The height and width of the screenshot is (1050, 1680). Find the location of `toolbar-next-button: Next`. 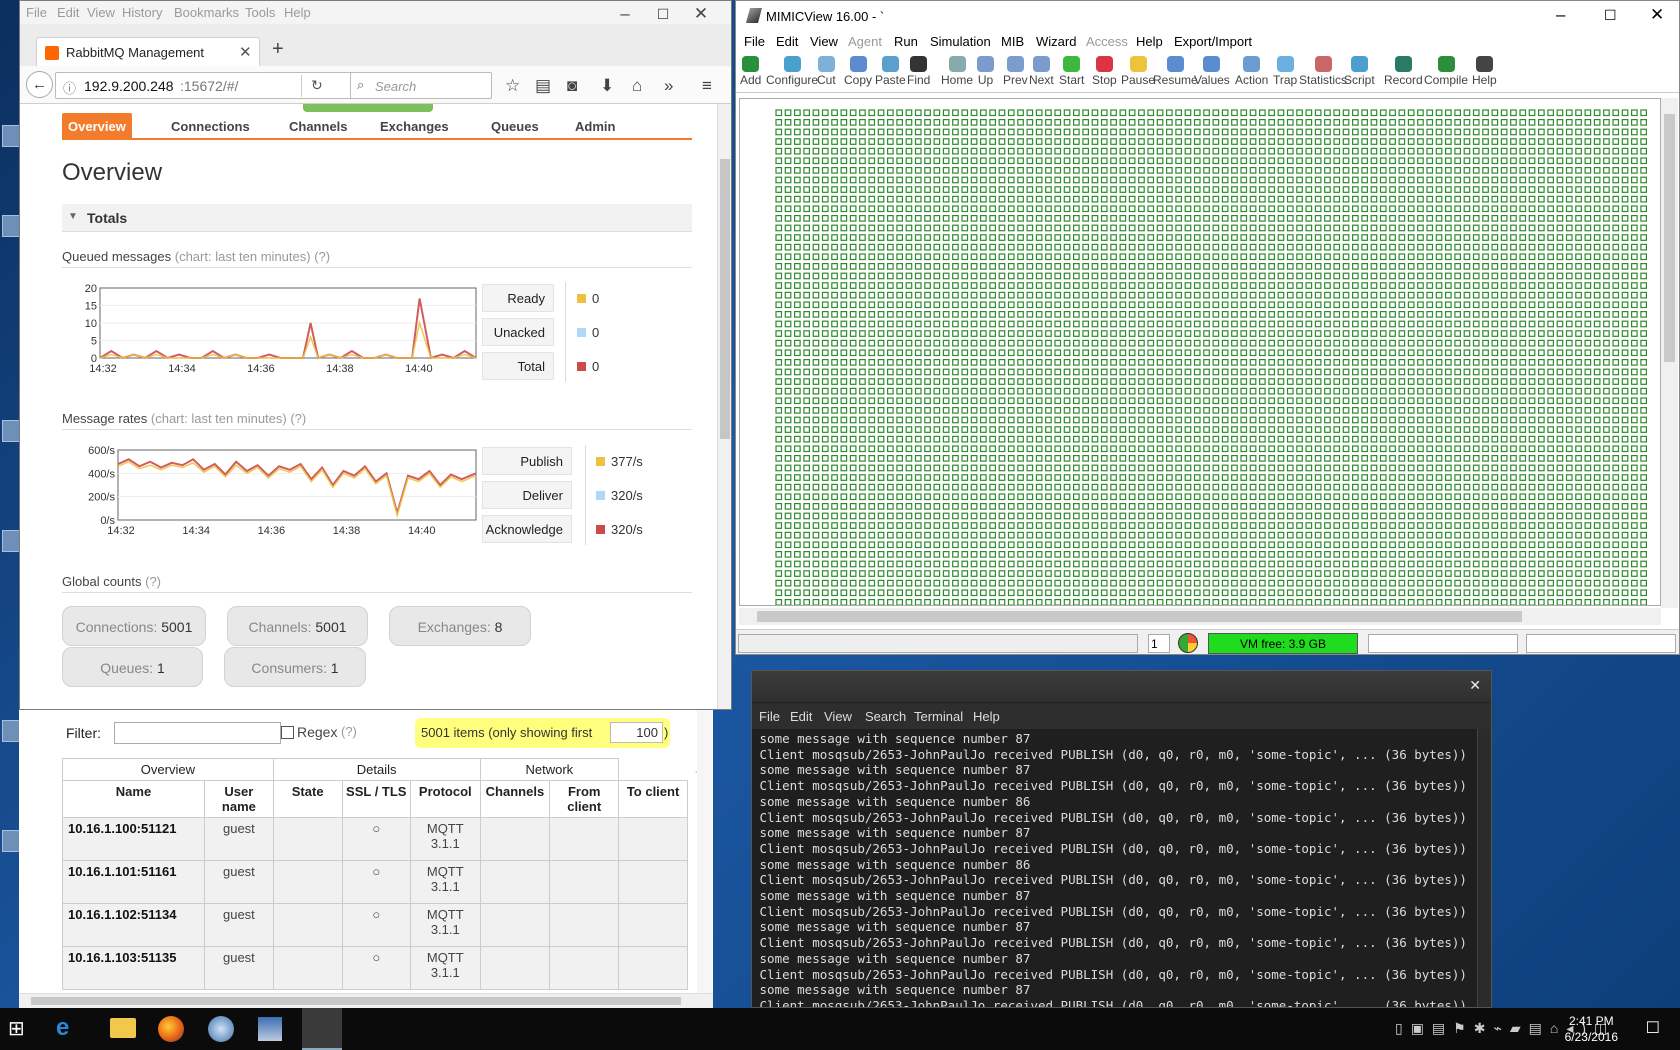

toolbar-next-button: Next is located at coordinates (1041, 70).